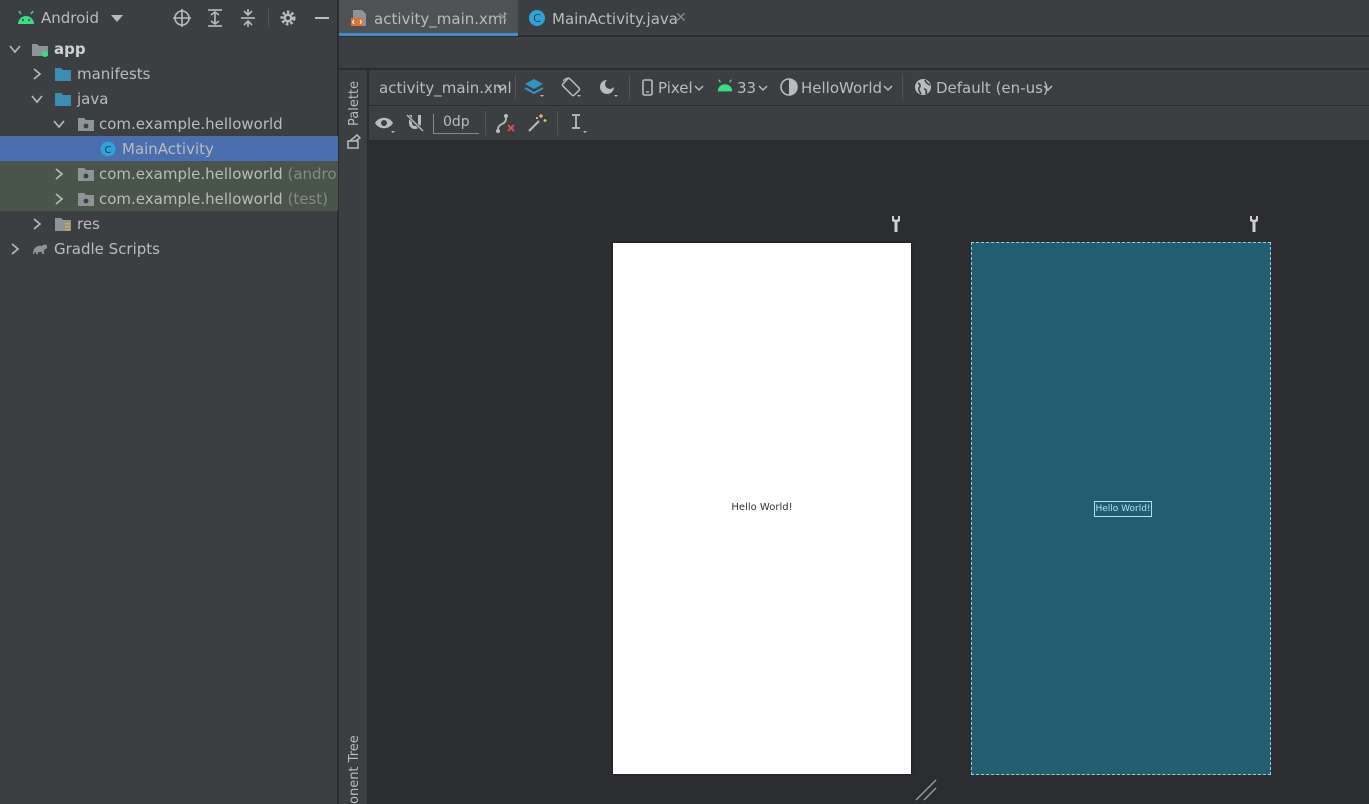 The height and width of the screenshot is (804, 1369). I want to click on locate-target-icon, so click(182, 18).